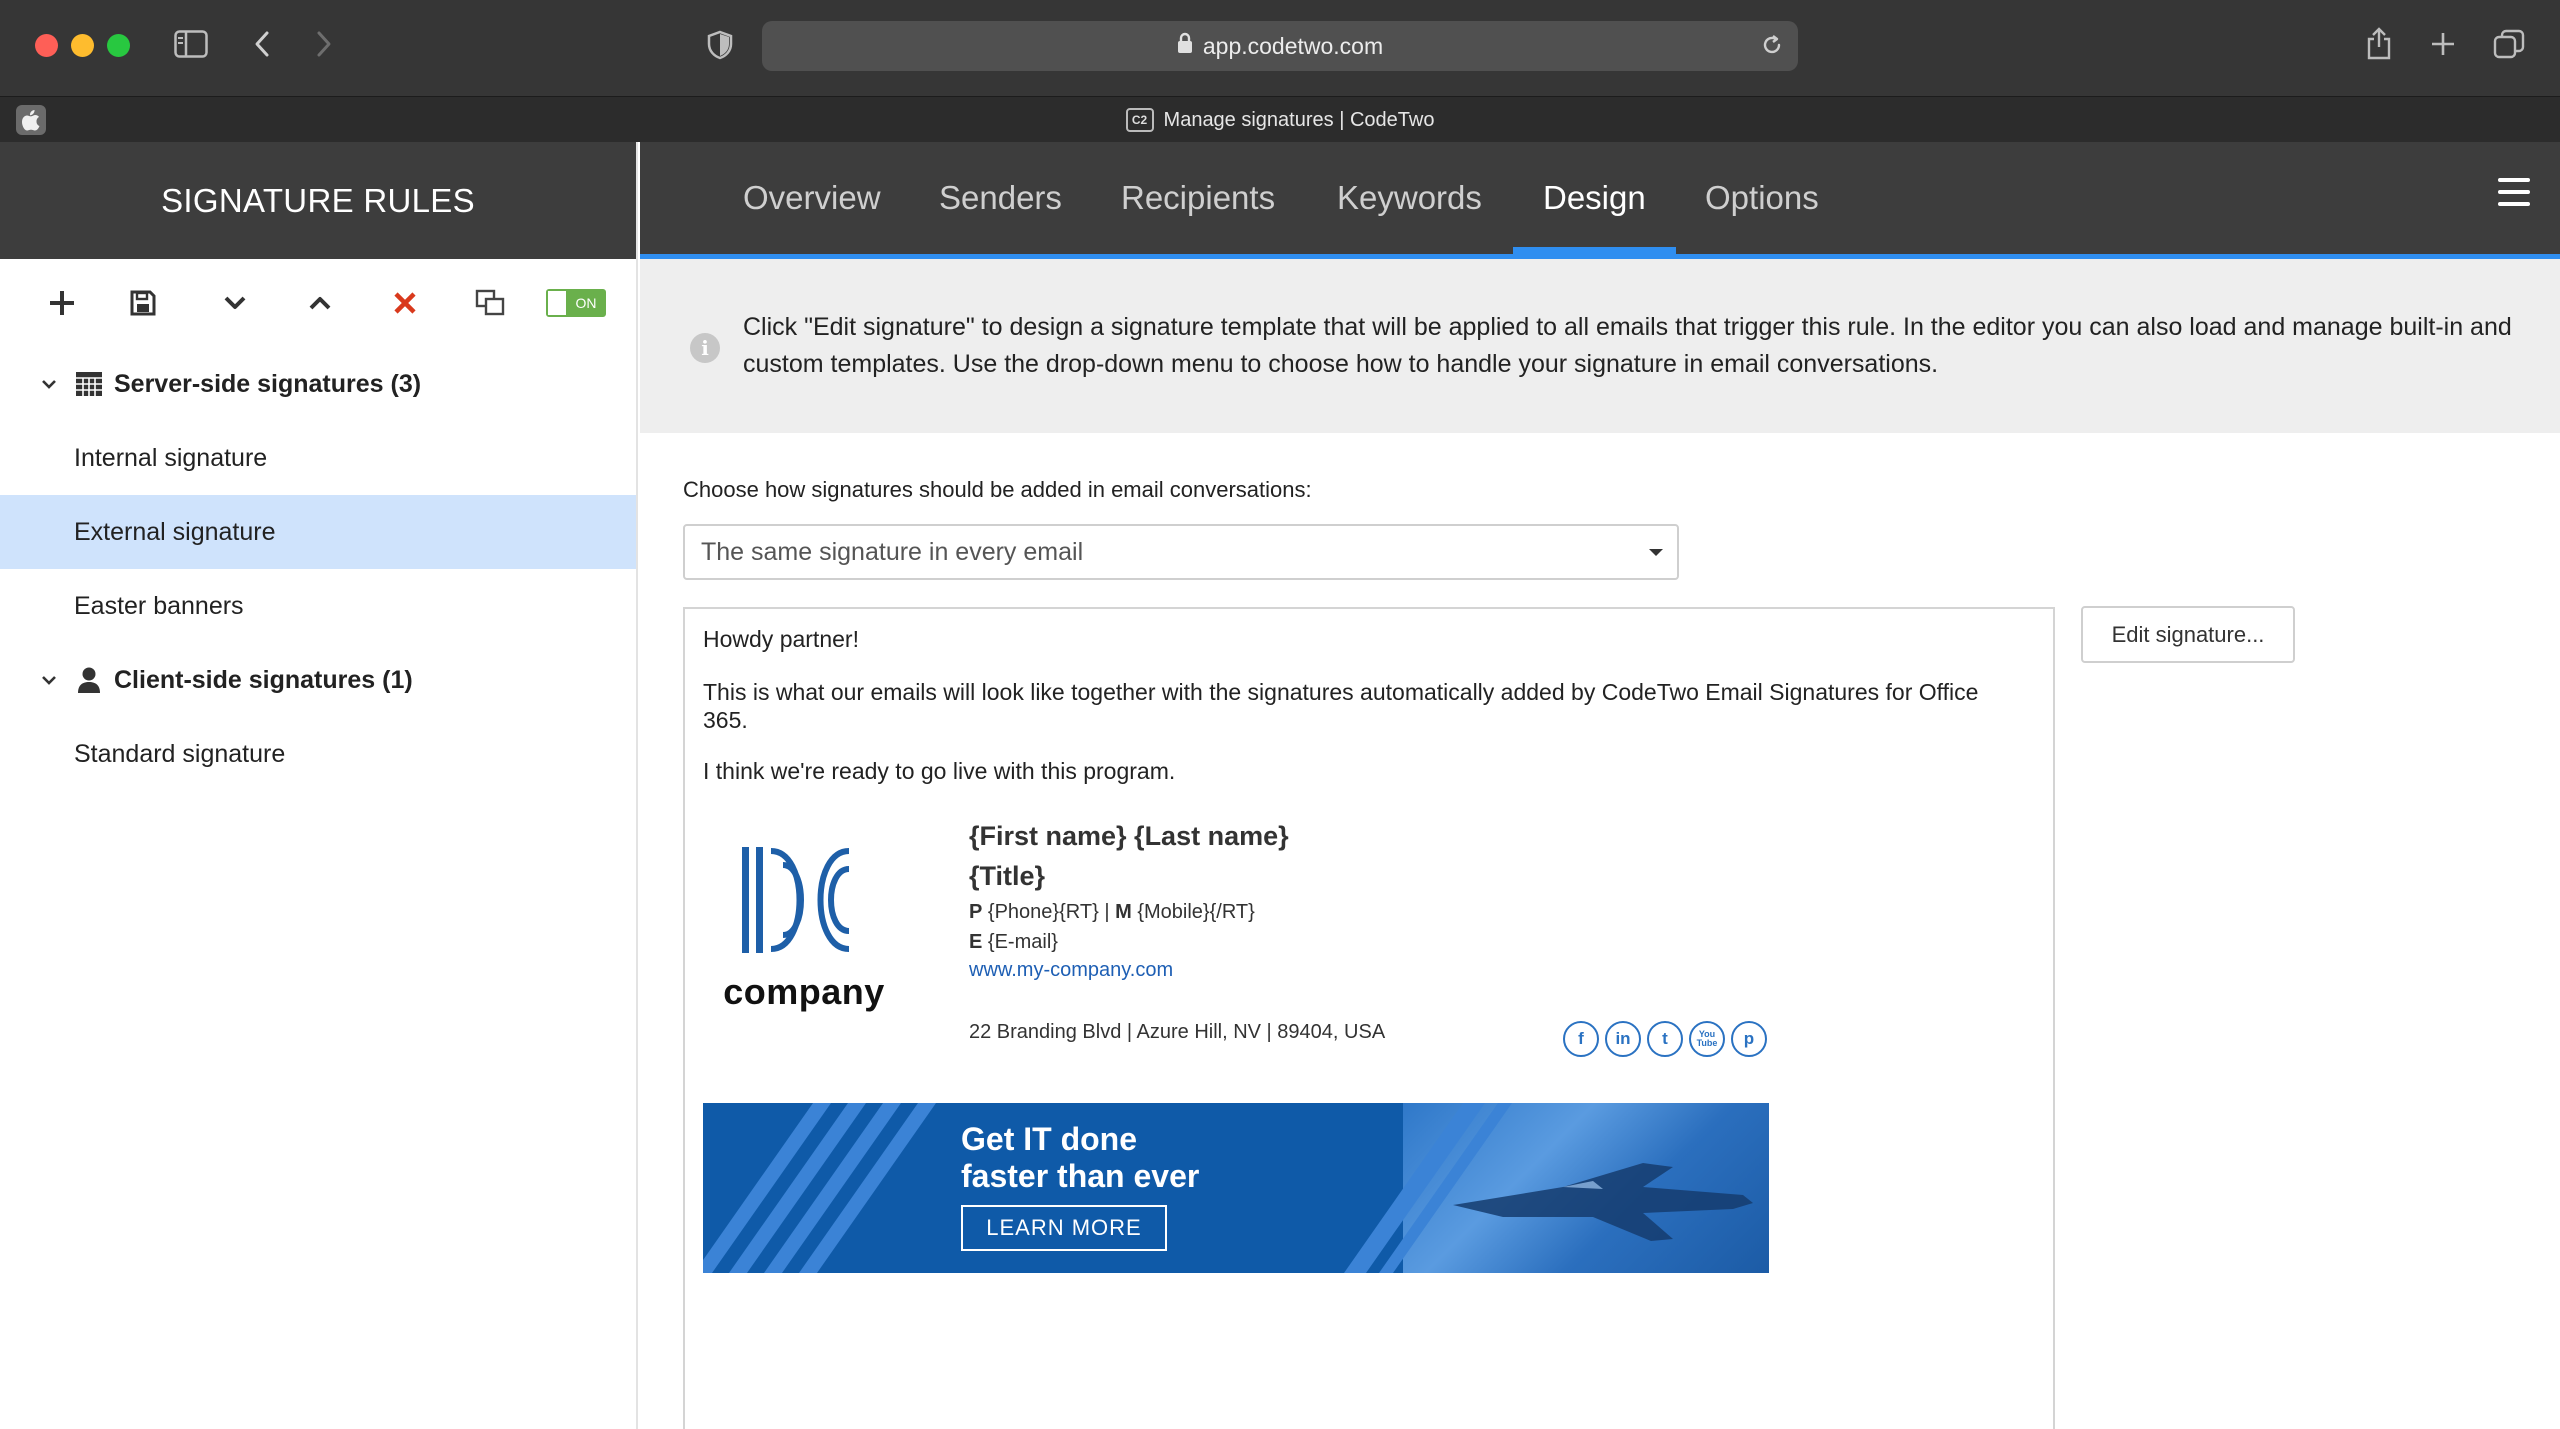  I want to click on signature-email-line: E {E-mail}, so click(1013, 942).